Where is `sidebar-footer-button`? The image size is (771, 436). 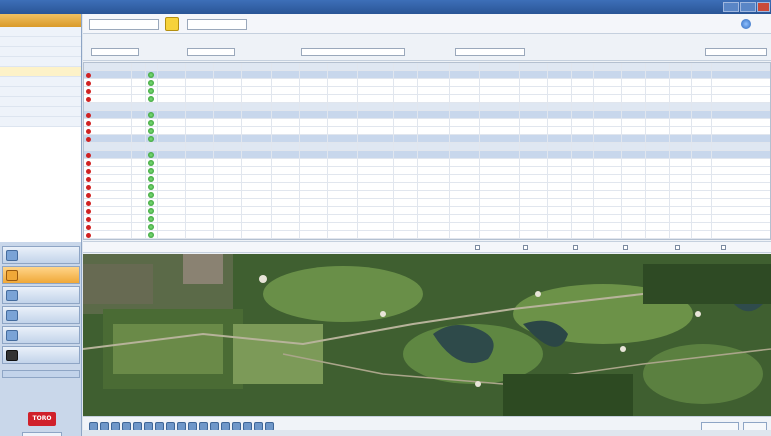 sidebar-footer-button is located at coordinates (42, 434).